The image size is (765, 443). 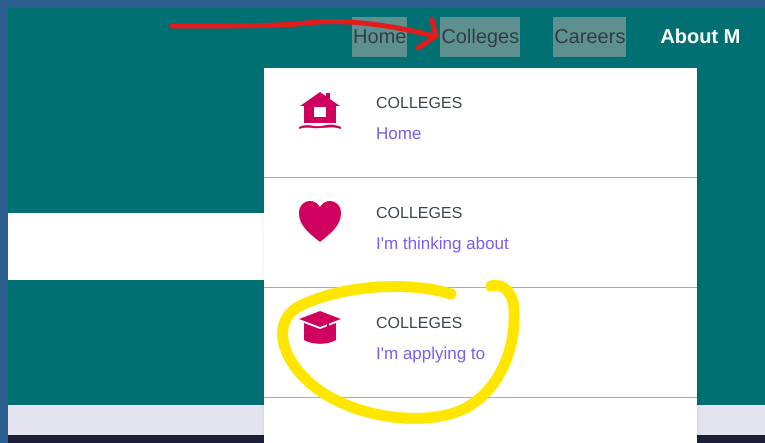 I want to click on menu-link: Home, so click(x=419, y=134).